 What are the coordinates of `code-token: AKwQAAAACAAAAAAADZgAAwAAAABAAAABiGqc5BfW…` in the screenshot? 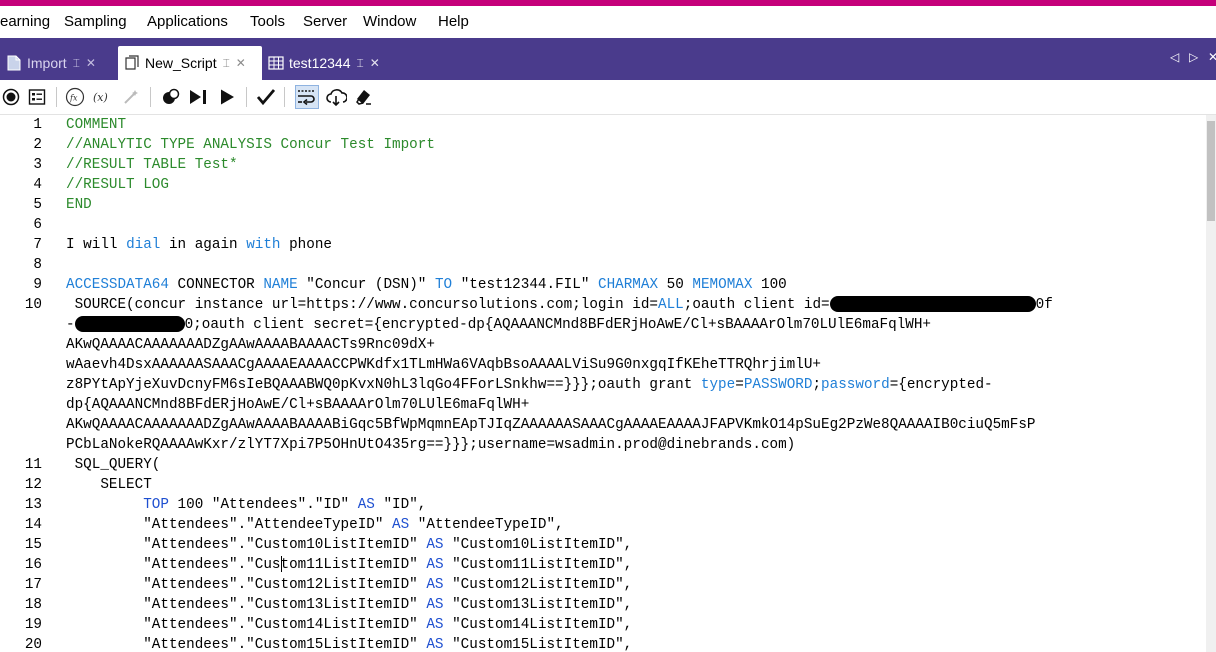 It's located at (551, 425).